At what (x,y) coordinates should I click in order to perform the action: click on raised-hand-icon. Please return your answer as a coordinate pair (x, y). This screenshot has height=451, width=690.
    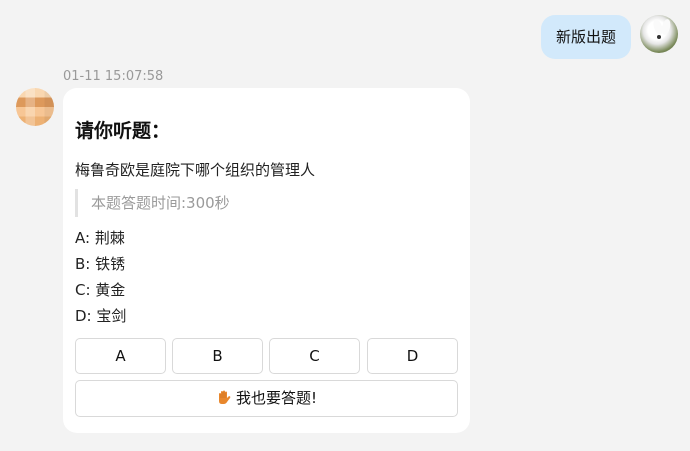
    Looking at the image, I should click on (224, 397).